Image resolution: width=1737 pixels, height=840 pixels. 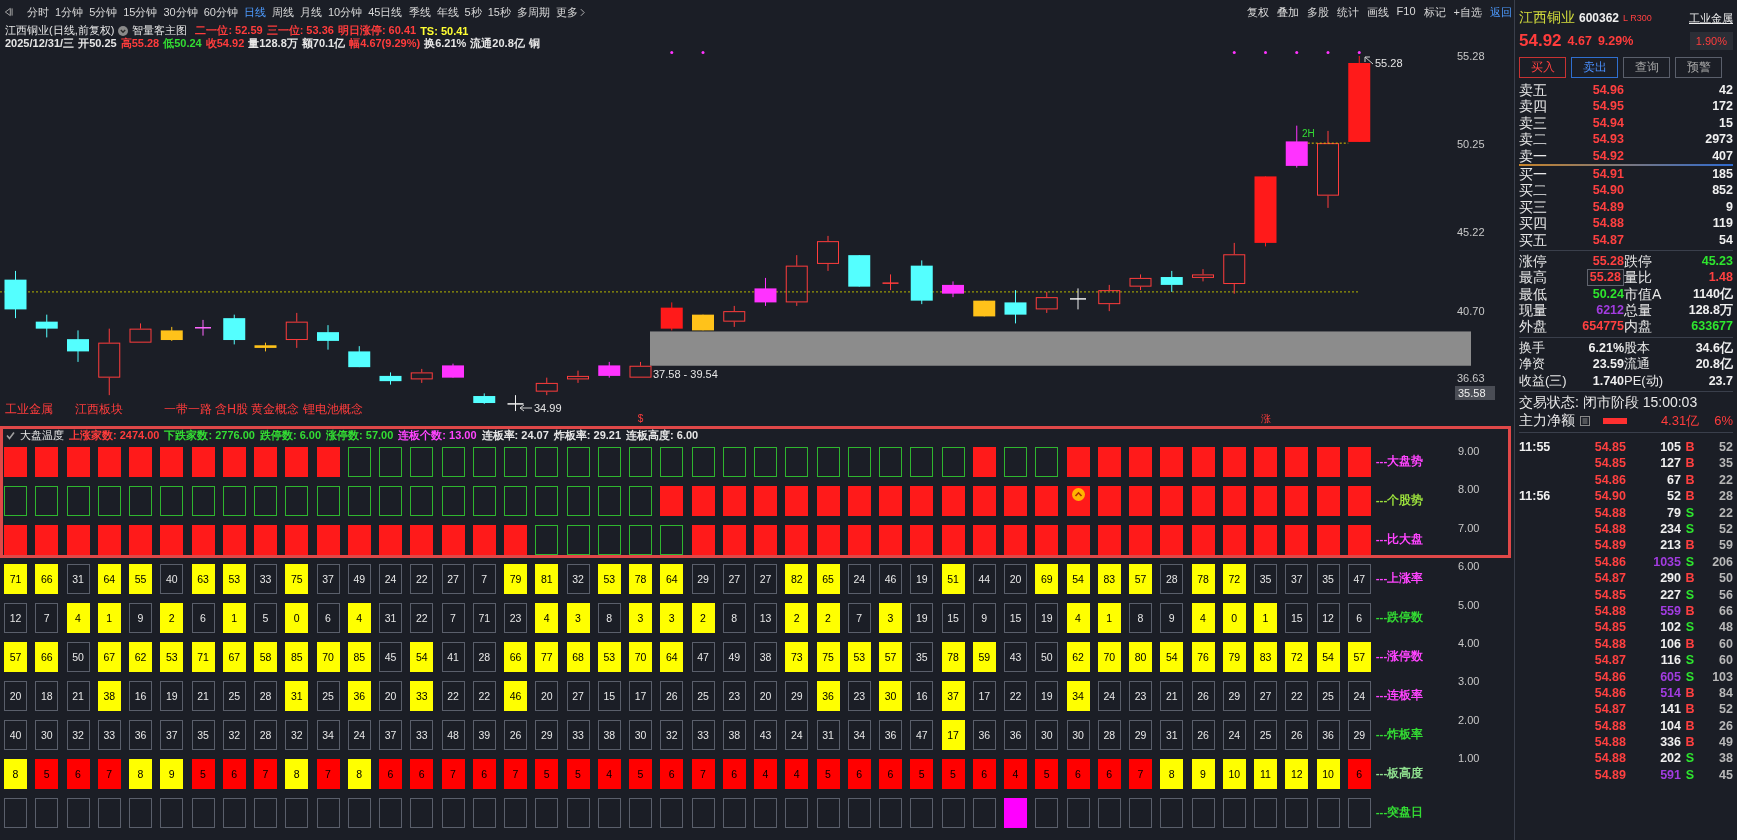 What do you see at coordinates (47, 656) in the screenshot?
I see `value-cell: 66` at bounding box center [47, 656].